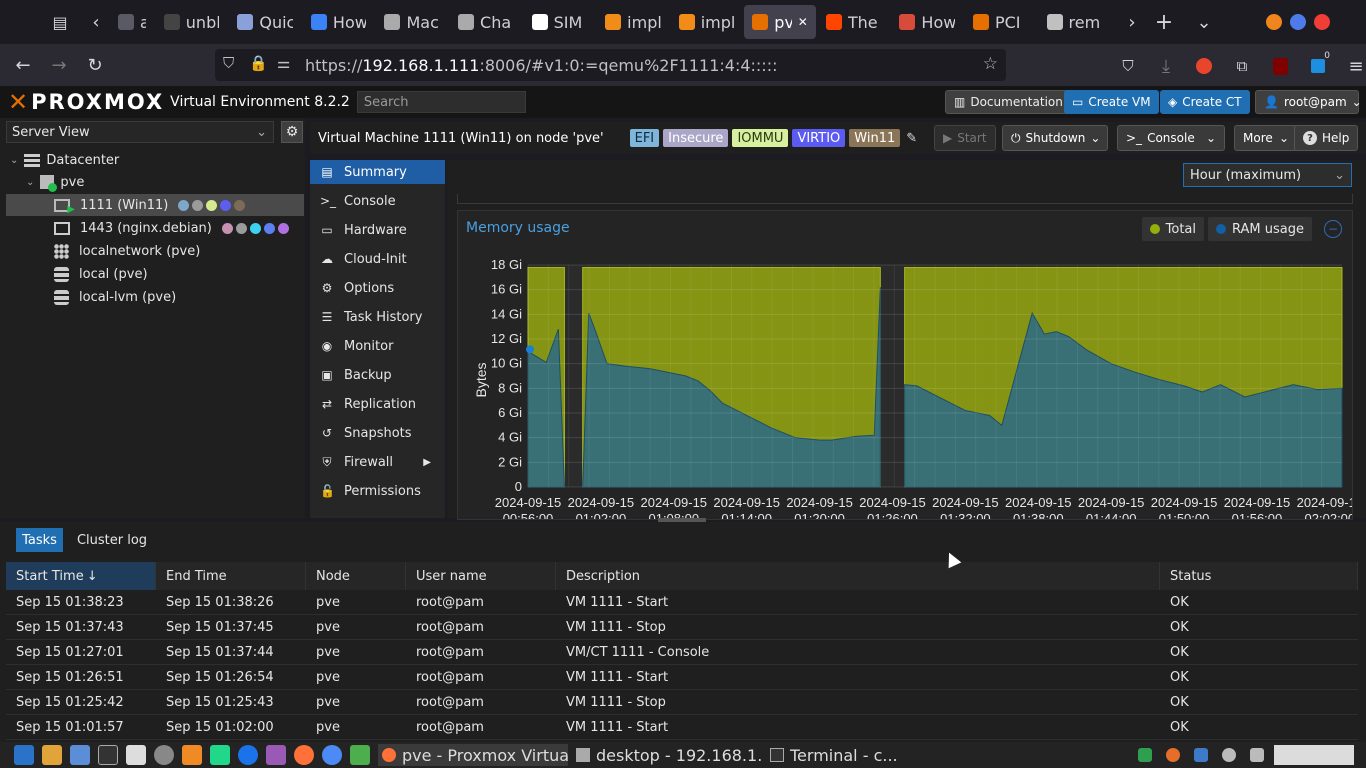 Image resolution: width=1366 pixels, height=768 pixels. What do you see at coordinates (1280, 66) in the screenshot?
I see `ublock-icon` at bounding box center [1280, 66].